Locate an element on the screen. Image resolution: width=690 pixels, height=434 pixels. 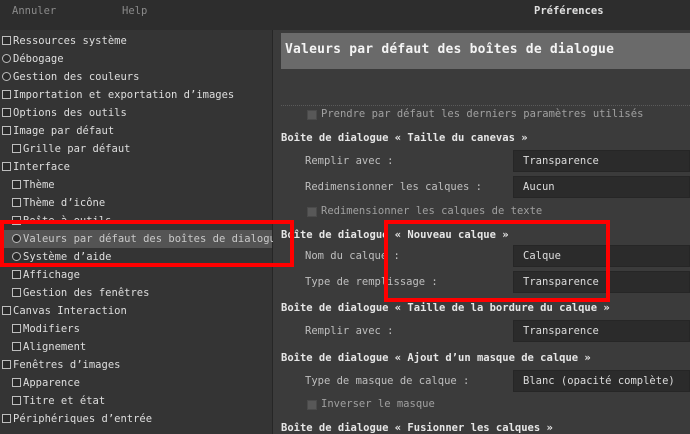
nav-item-gestion-fenetres: Gestion des fenêtres is located at coordinates (136, 293).